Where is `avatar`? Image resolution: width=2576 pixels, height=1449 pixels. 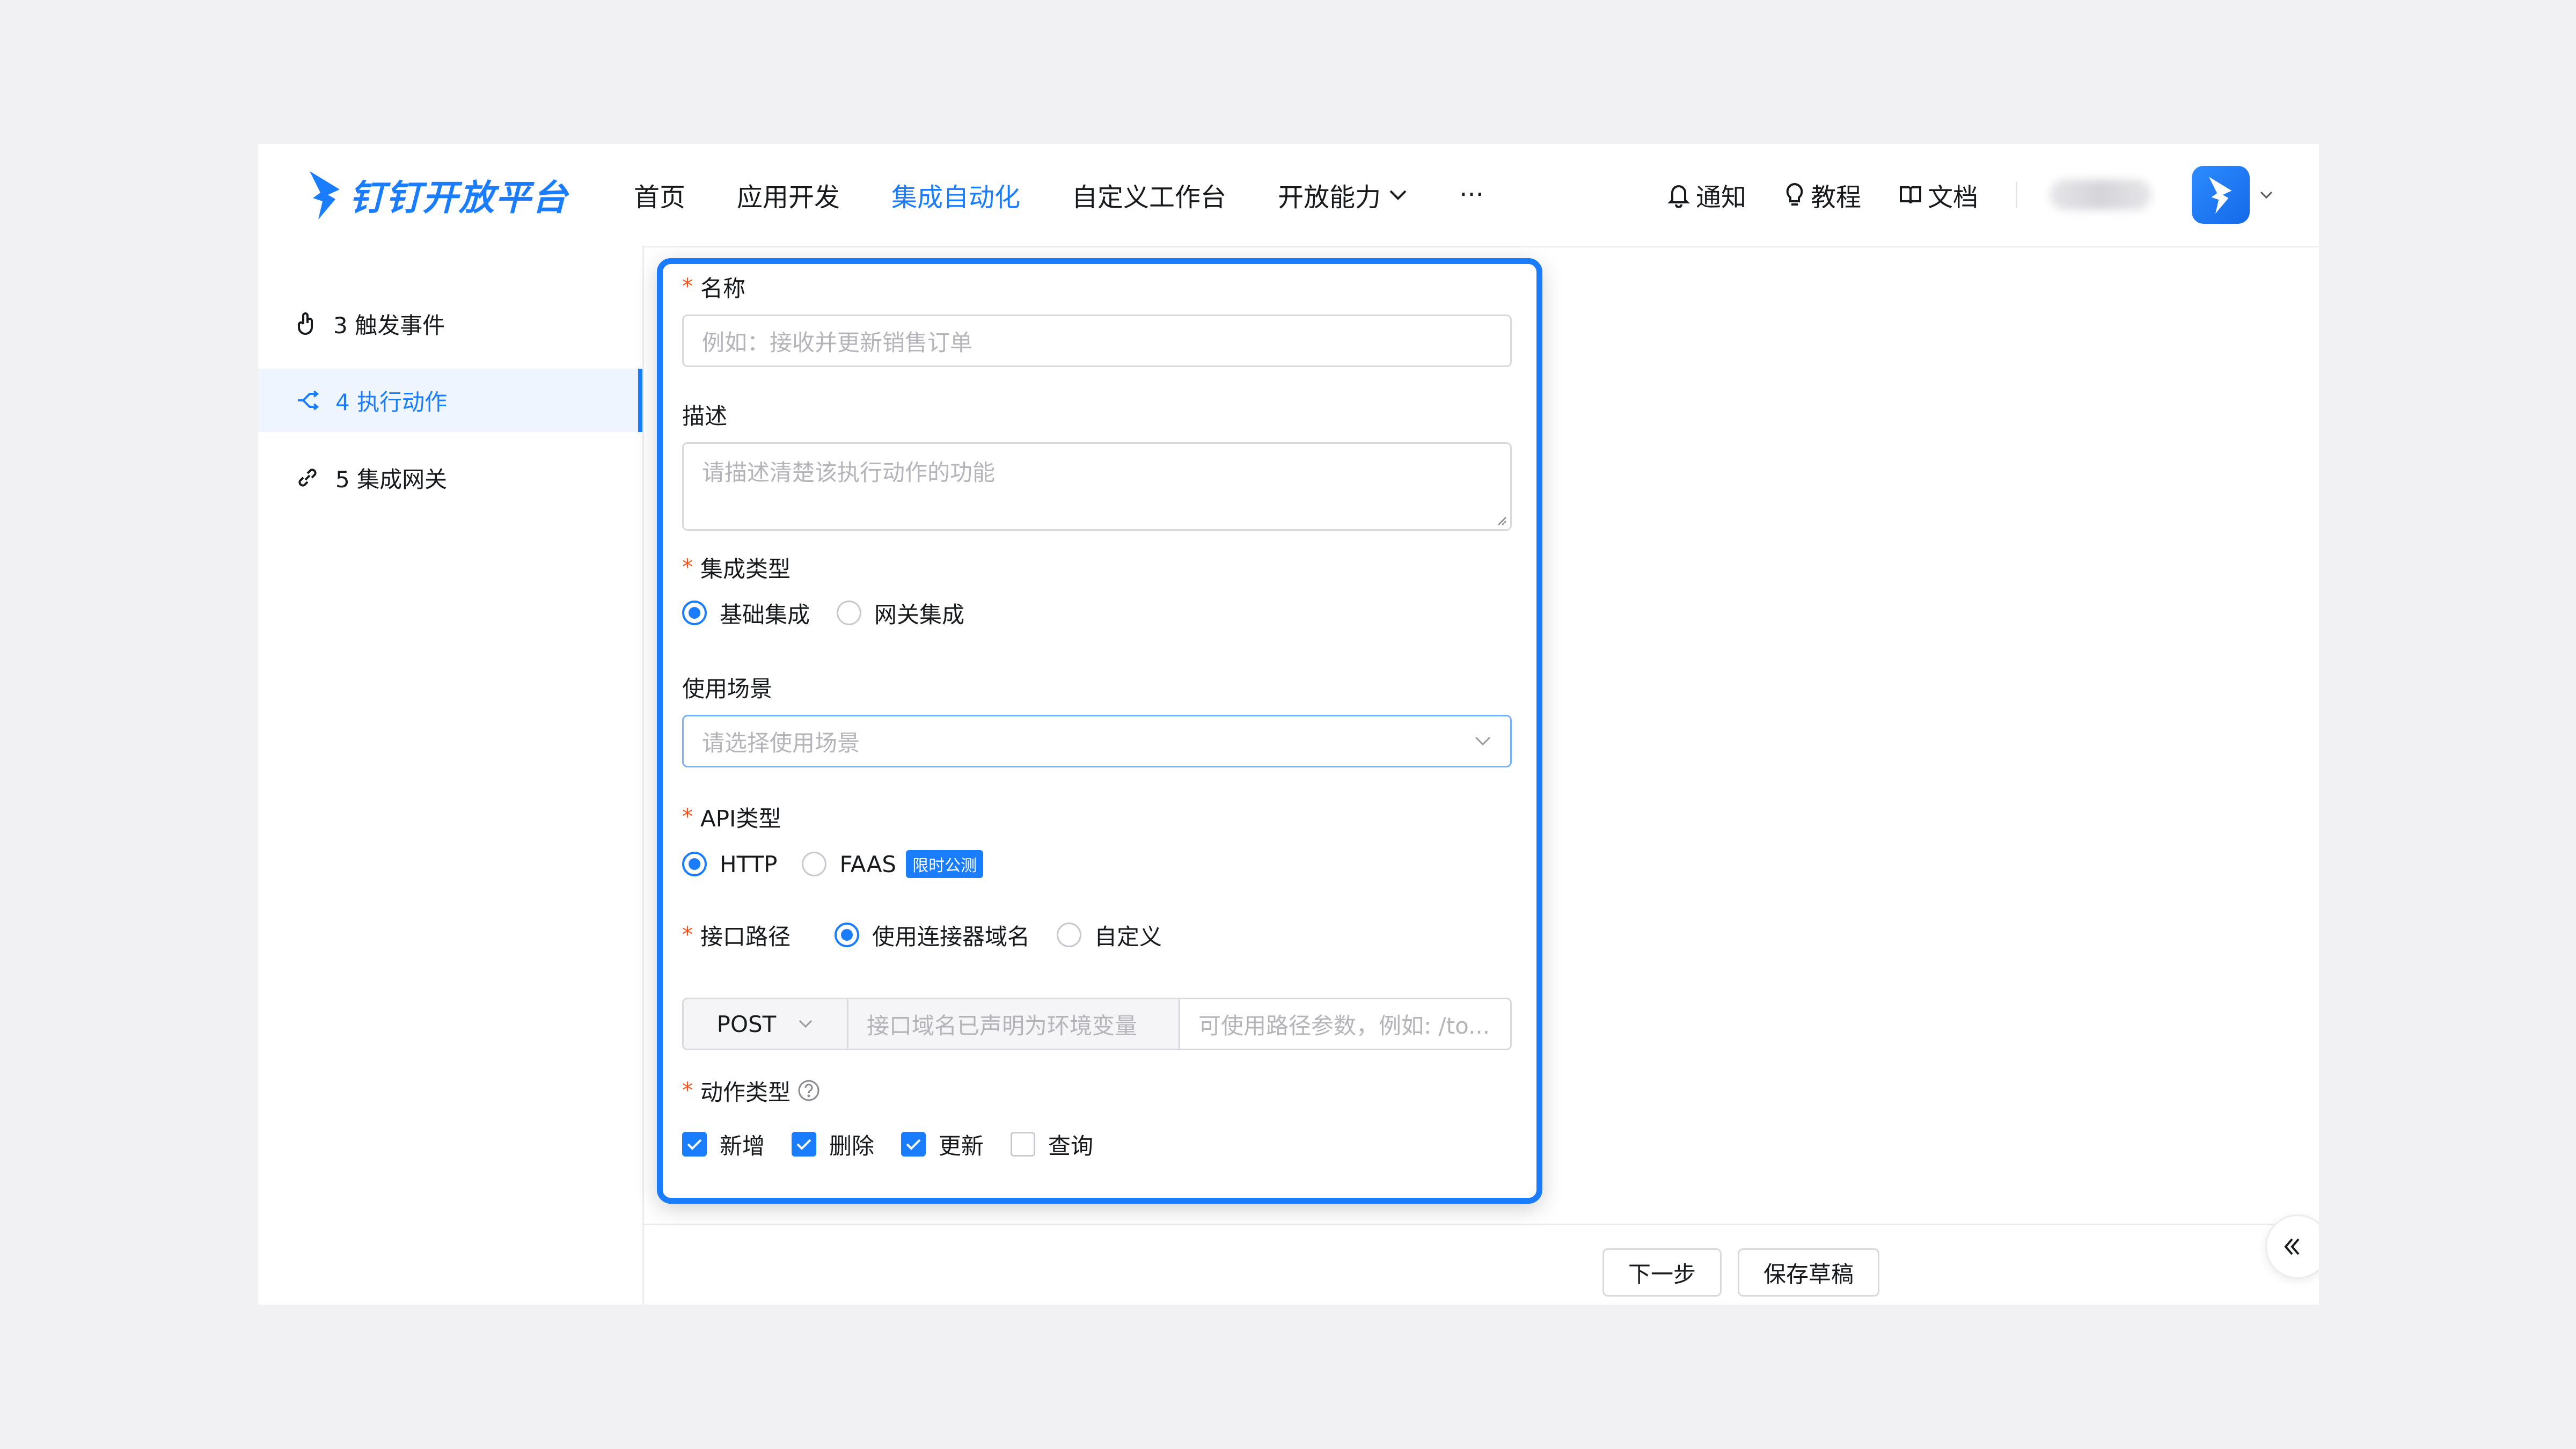
avatar is located at coordinates (2221, 195).